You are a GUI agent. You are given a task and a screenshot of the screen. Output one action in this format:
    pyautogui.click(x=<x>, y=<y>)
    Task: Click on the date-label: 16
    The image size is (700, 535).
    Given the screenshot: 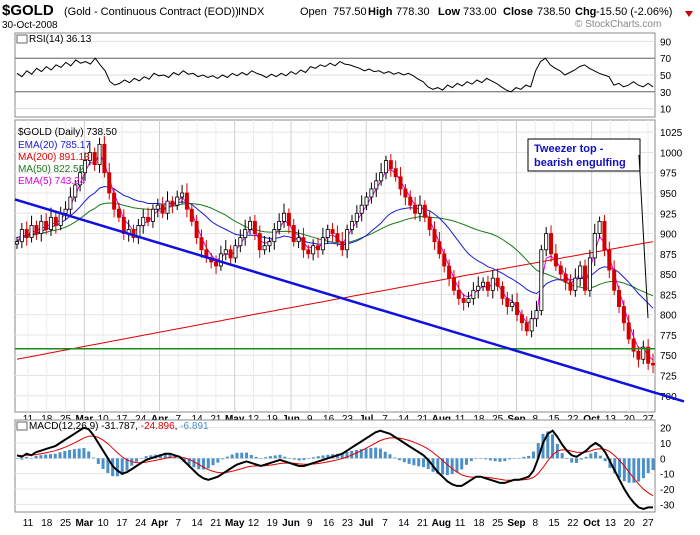 What is the action you would take?
    pyautogui.click(x=329, y=523)
    